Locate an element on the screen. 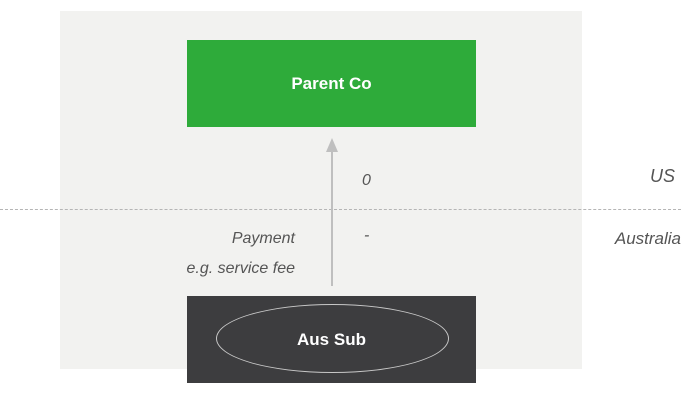 The height and width of the screenshot is (398, 681). australia-value: - is located at coordinates (367, 235).